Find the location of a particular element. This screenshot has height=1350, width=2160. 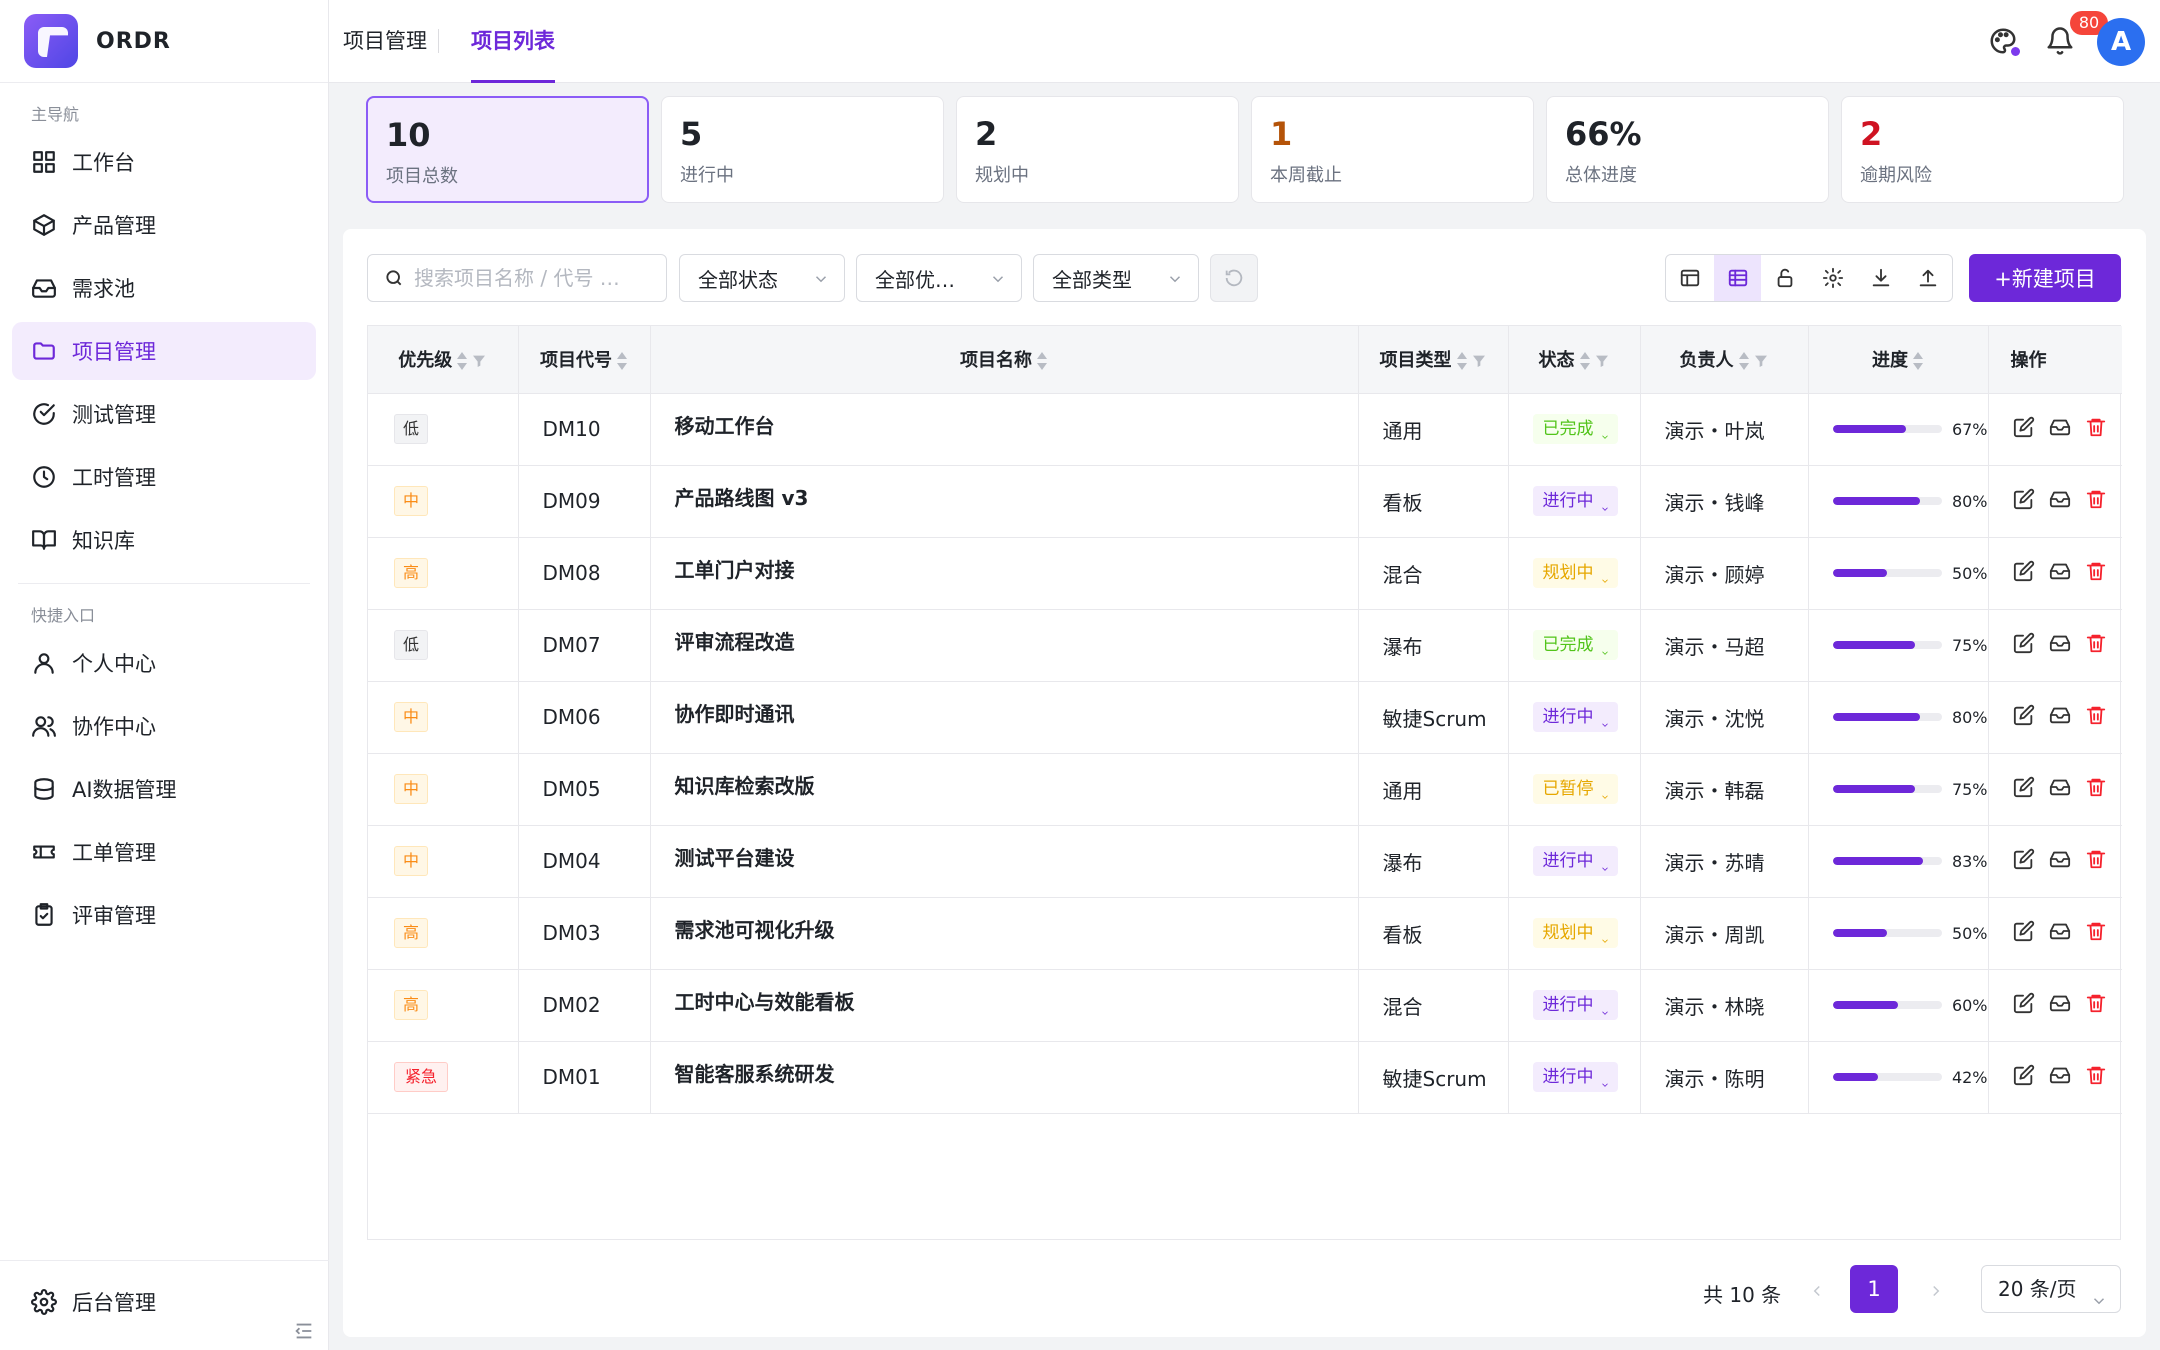

palette-icon is located at coordinates (2004, 42).